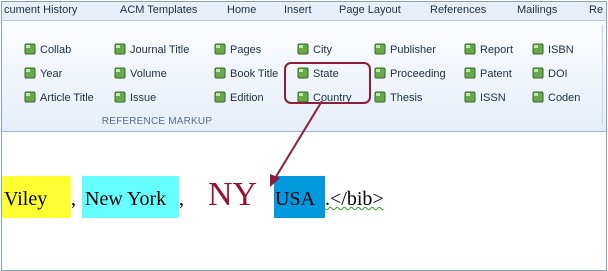 The image size is (608, 271). I want to click on isbn-button: ISBN, so click(553, 50).